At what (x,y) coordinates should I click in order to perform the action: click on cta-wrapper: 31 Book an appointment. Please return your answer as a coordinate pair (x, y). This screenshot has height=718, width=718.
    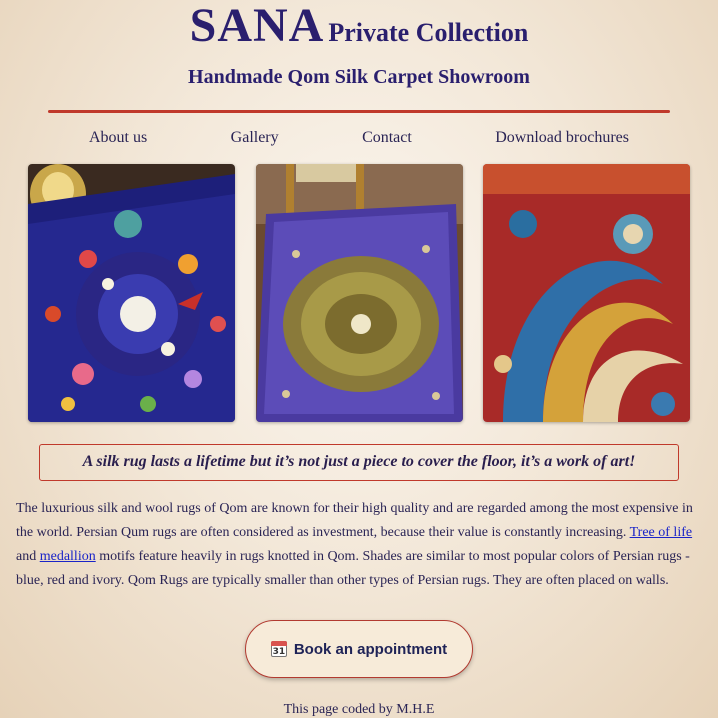
    Looking at the image, I should click on (359, 649).